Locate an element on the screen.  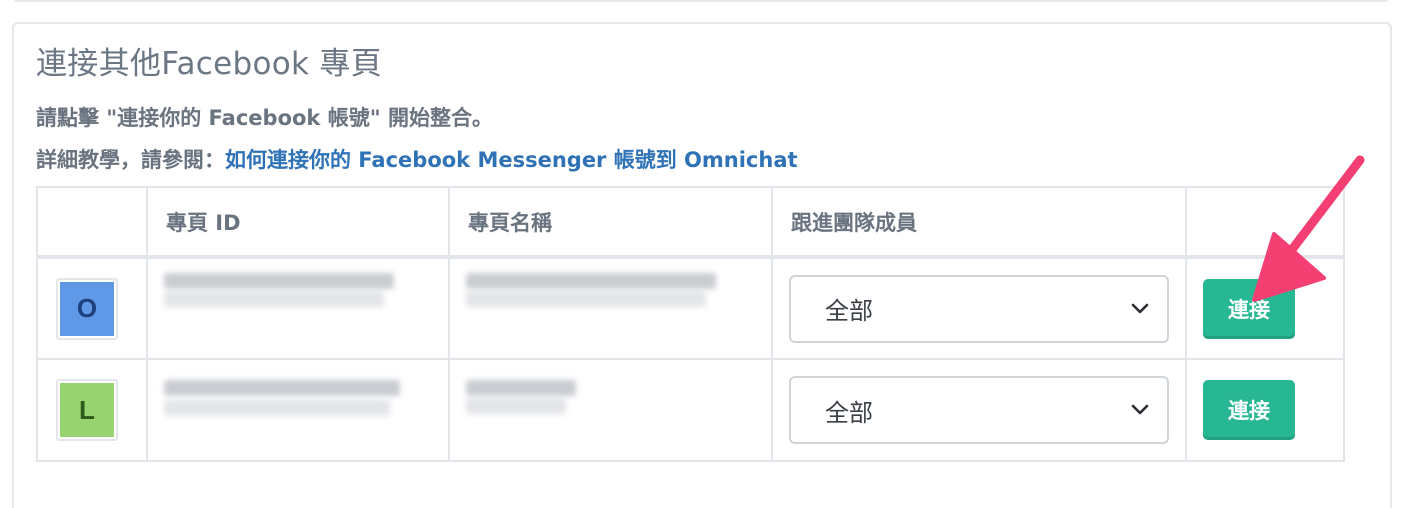
tutorial-prefix: 詳細教學，請參閱： is located at coordinates (130, 160).